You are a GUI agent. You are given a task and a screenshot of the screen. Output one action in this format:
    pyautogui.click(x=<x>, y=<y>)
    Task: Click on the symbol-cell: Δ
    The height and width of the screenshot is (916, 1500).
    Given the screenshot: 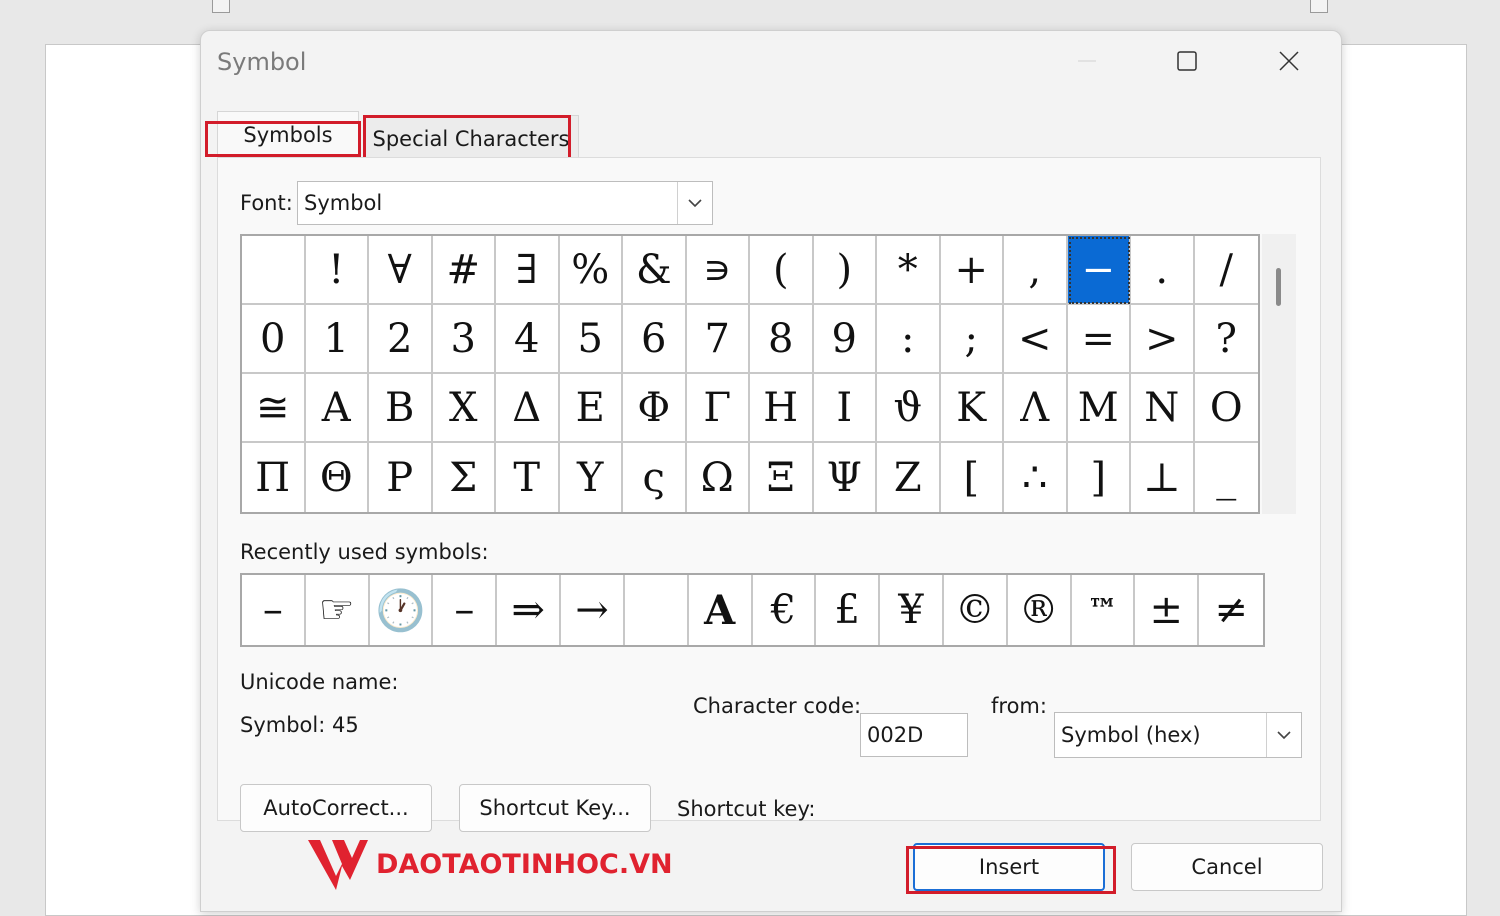 What is the action you would take?
    pyautogui.click(x=528, y=408)
    